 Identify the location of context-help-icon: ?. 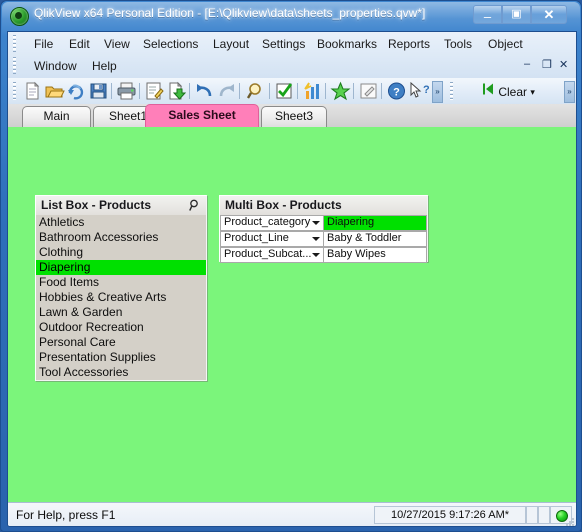
(419, 91).